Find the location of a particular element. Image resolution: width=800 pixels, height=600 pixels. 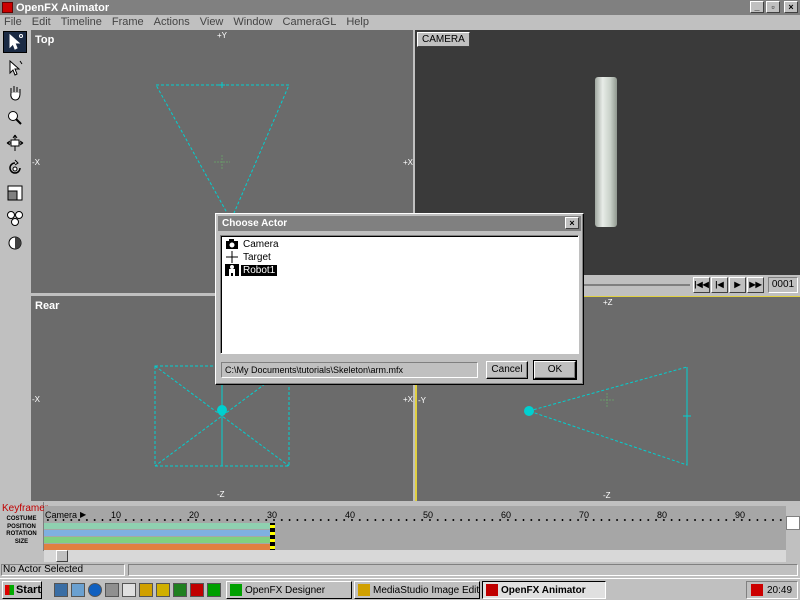

folder-quicklaunch-icon is located at coordinates (146, 590).